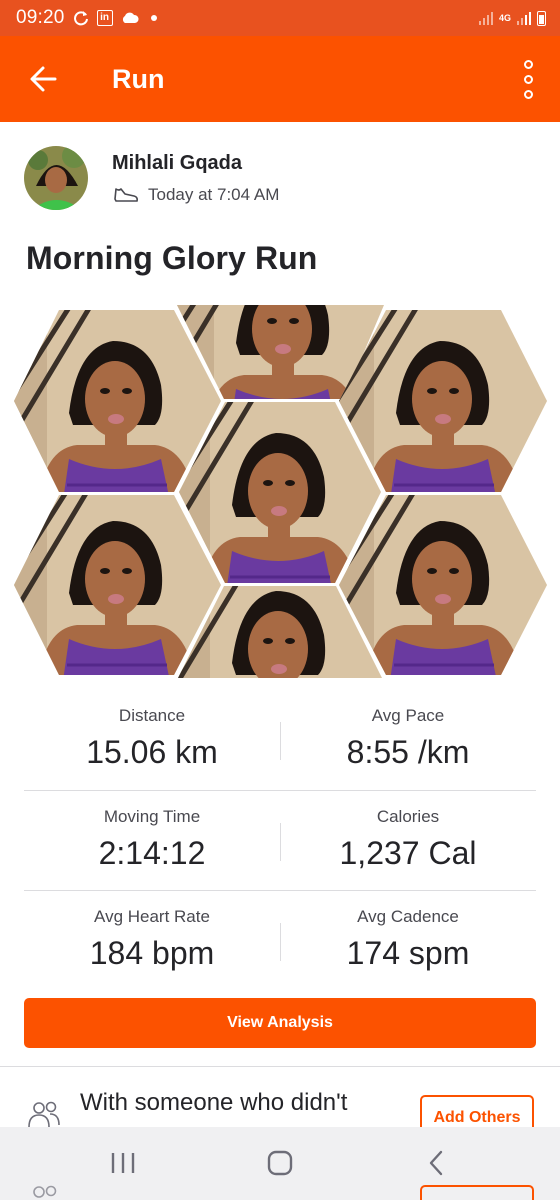 The height and width of the screenshot is (1200, 560). What do you see at coordinates (214, 194) in the screenshot?
I see `activity-date: Today at 7:04 AM` at bounding box center [214, 194].